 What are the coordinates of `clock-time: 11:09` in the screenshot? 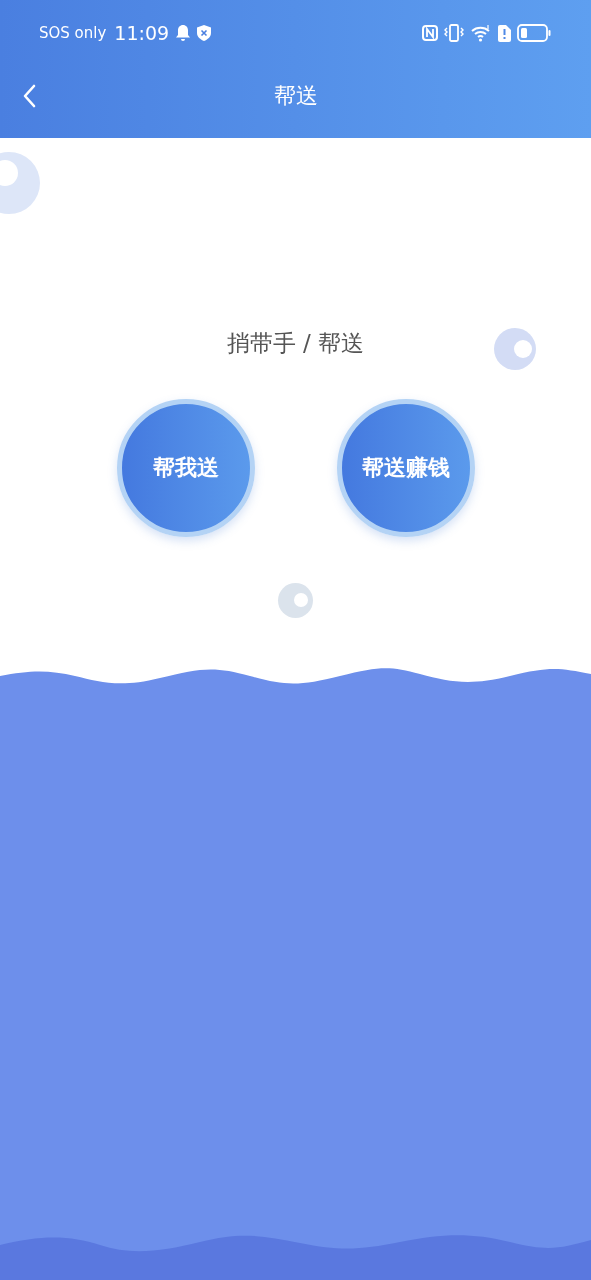 It's located at (142, 33).